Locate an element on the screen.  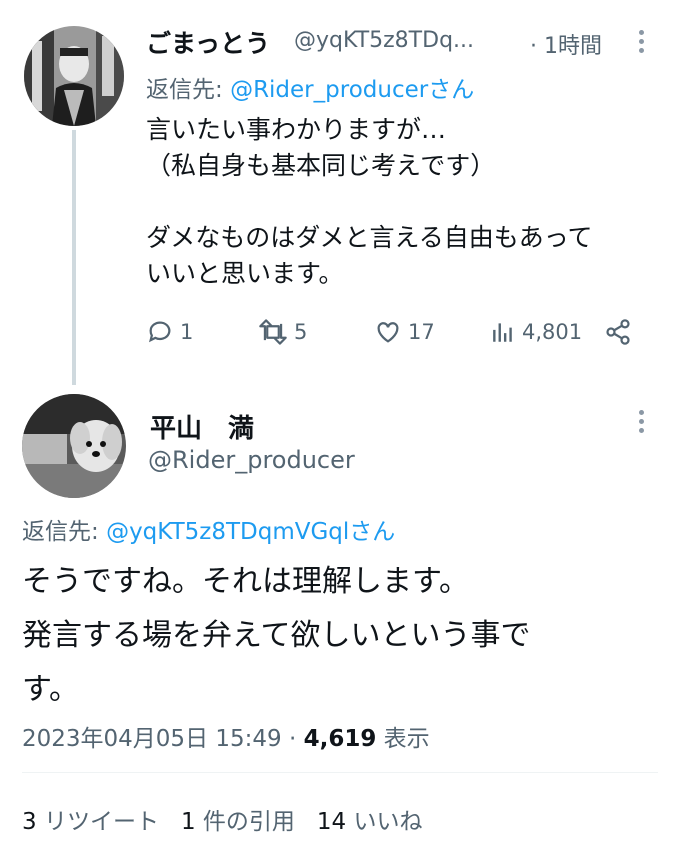
retweet-label: リツイート is located at coordinates (97, 822).